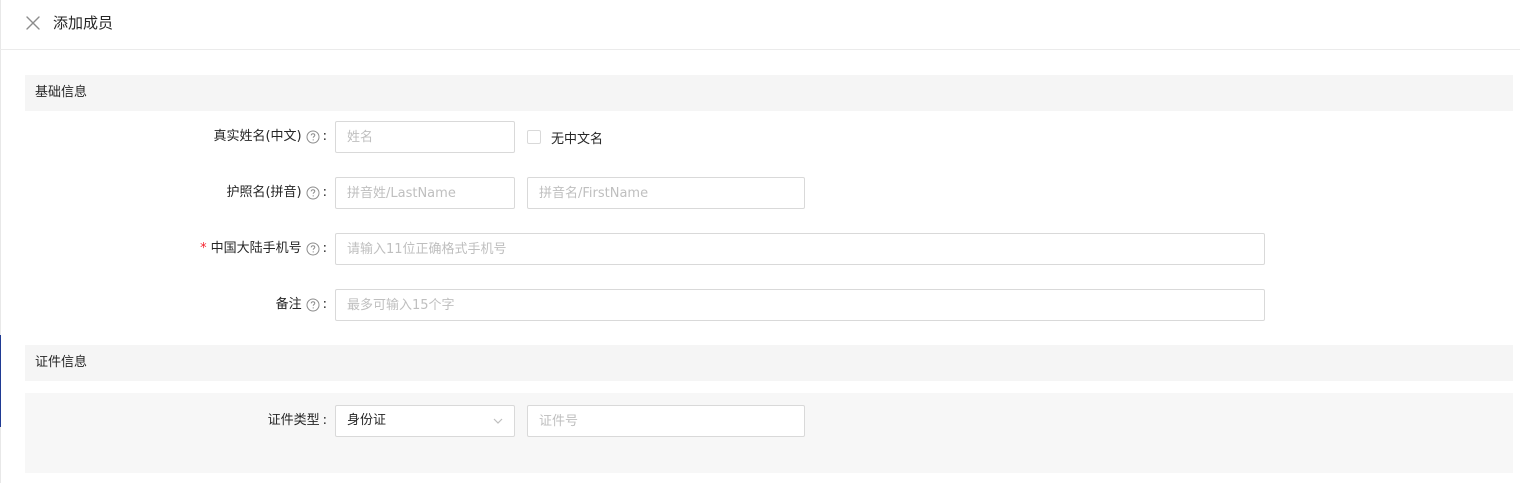 The height and width of the screenshot is (483, 1520). What do you see at coordinates (367, 420) in the screenshot?
I see `id-type-selected-value: 身份证` at bounding box center [367, 420].